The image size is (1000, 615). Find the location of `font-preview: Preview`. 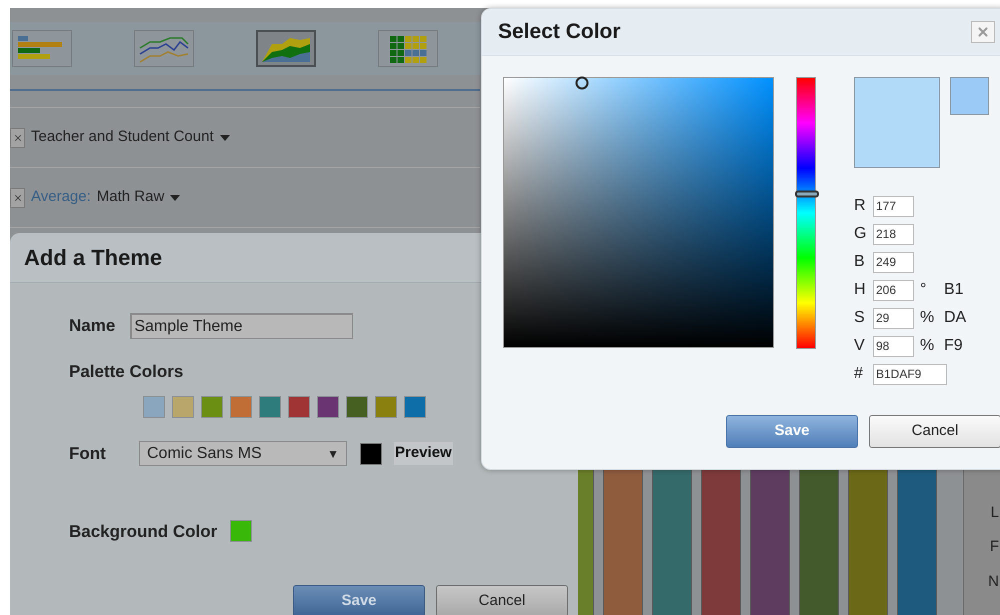

font-preview: Preview is located at coordinates (423, 453).